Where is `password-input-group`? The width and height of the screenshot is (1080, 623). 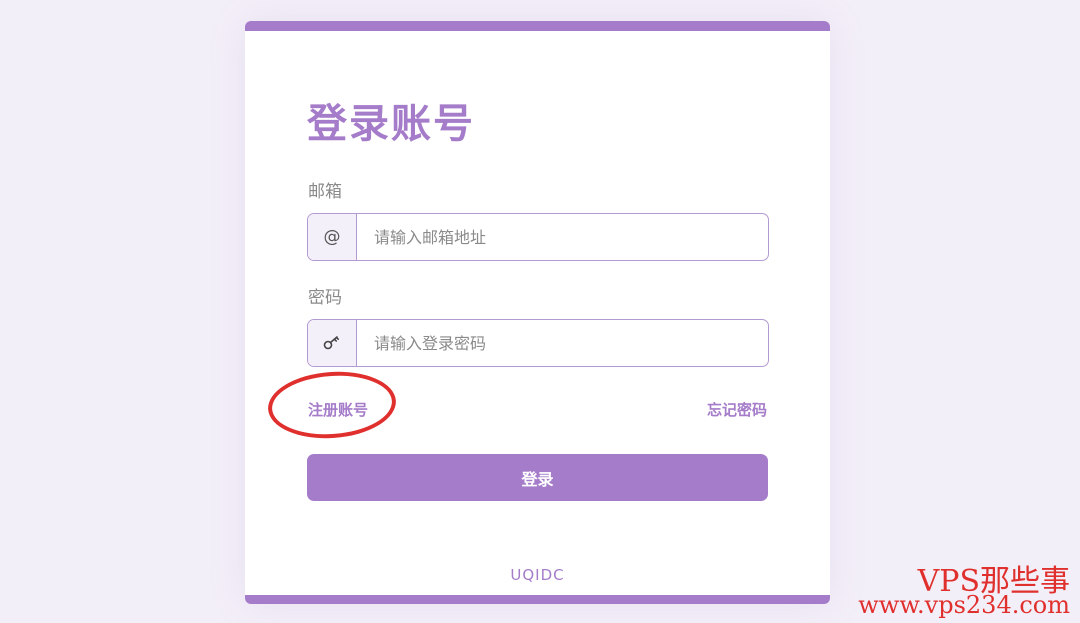 password-input-group is located at coordinates (538, 343).